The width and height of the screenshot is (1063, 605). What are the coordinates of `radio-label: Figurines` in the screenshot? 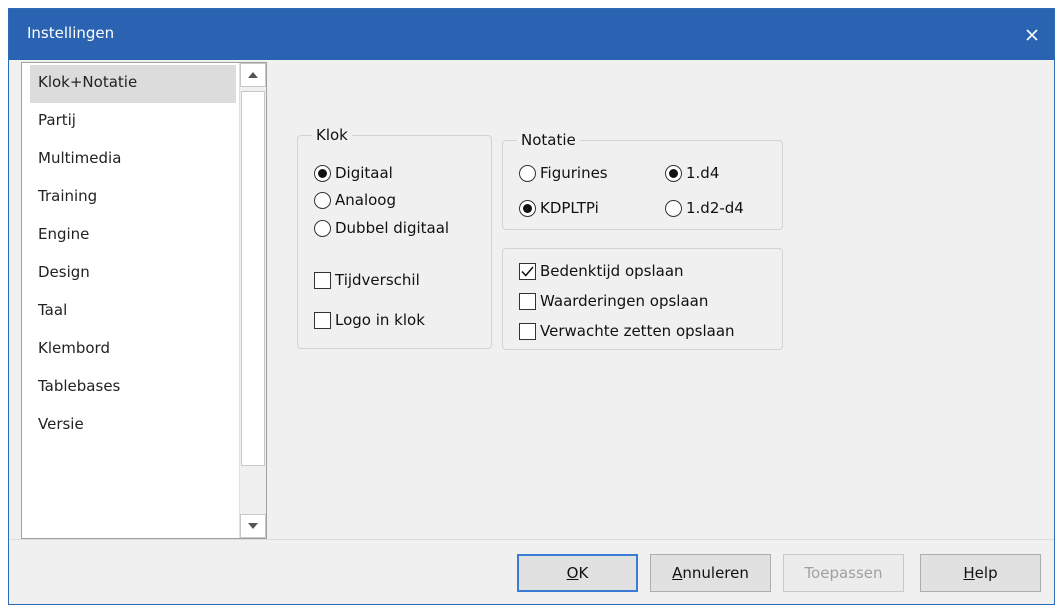 It's located at (574, 173).